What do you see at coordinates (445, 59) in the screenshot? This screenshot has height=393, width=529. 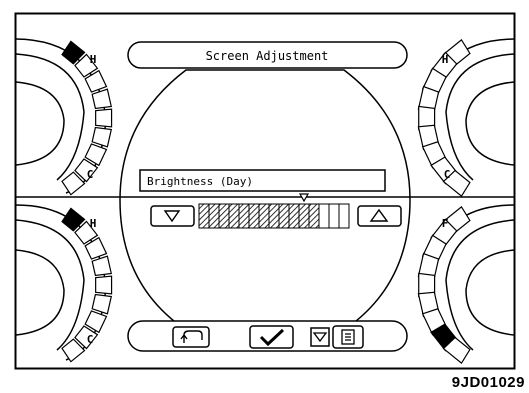 I see `gauge-top-right-high-letter: H` at bounding box center [445, 59].